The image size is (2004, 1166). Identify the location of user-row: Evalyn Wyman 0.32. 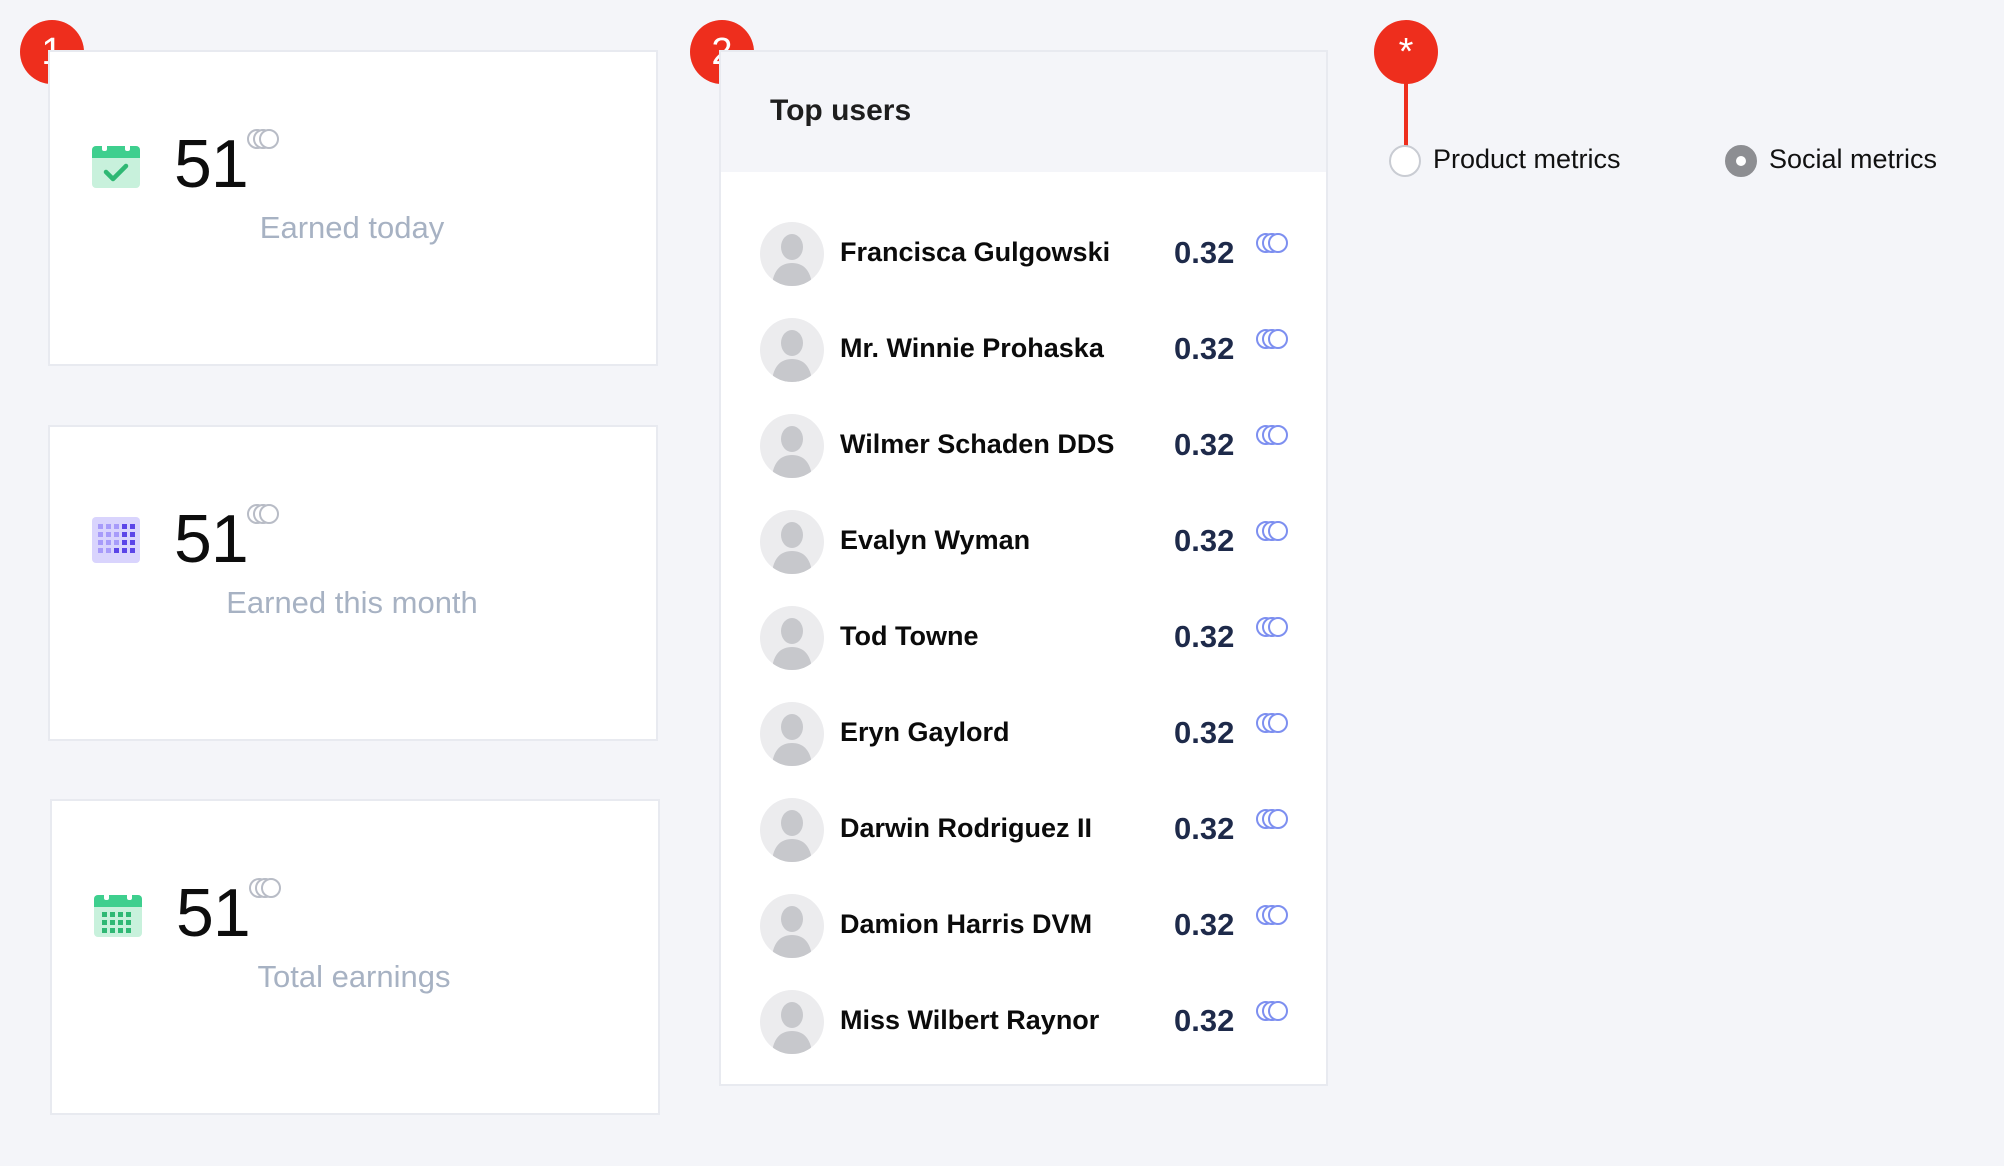
(1023, 543).